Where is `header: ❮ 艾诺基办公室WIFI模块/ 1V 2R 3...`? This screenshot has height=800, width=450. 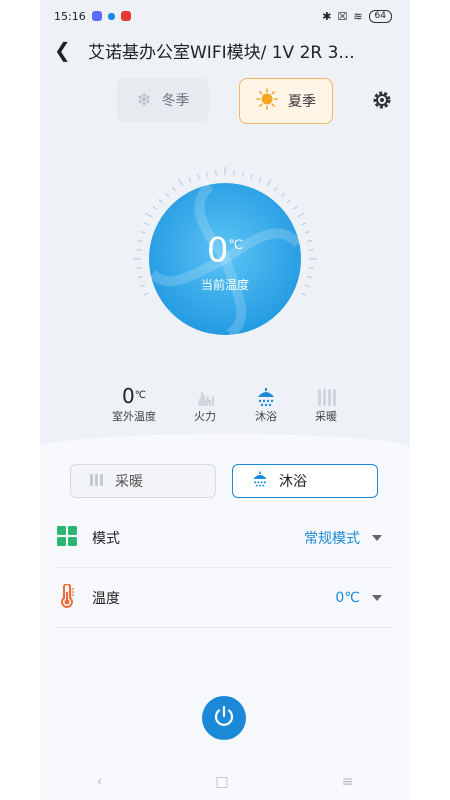
header: ❮ 艾诺基办公室WIFI模块/ 1V 2R 3... is located at coordinates (225, 50).